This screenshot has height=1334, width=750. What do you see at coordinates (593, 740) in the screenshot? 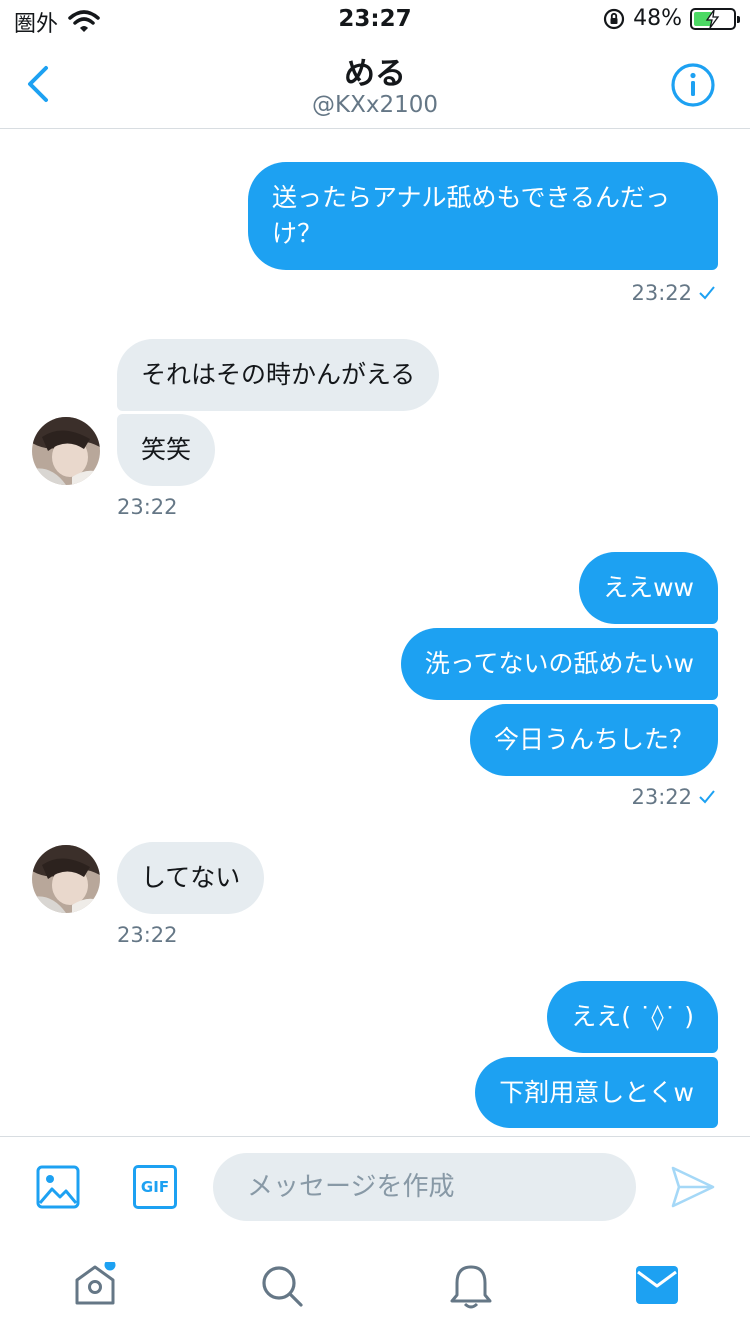
I see `sent-message: 今日うんちした？` at bounding box center [593, 740].